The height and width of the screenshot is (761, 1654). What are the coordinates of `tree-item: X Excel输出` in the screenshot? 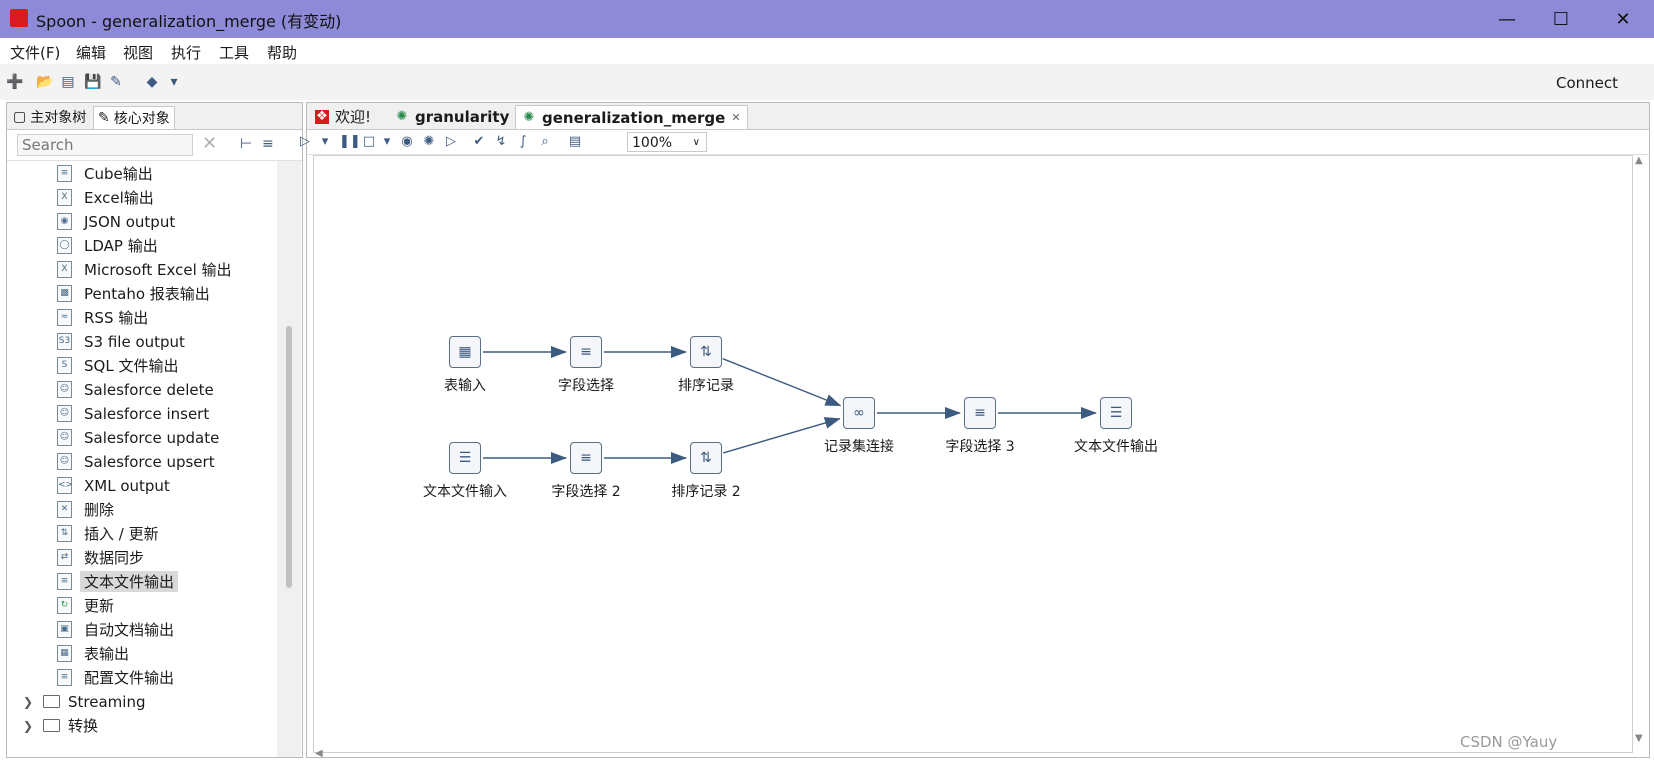 It's located at (142, 197).